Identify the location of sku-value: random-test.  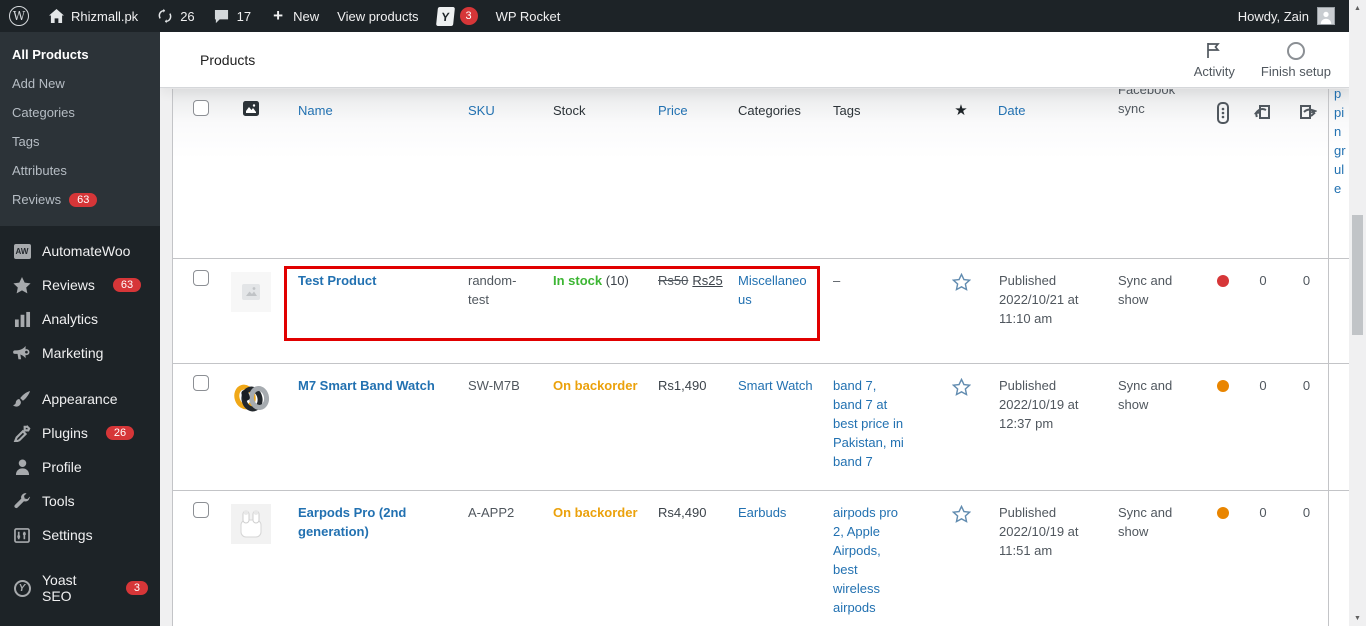
(492, 290).